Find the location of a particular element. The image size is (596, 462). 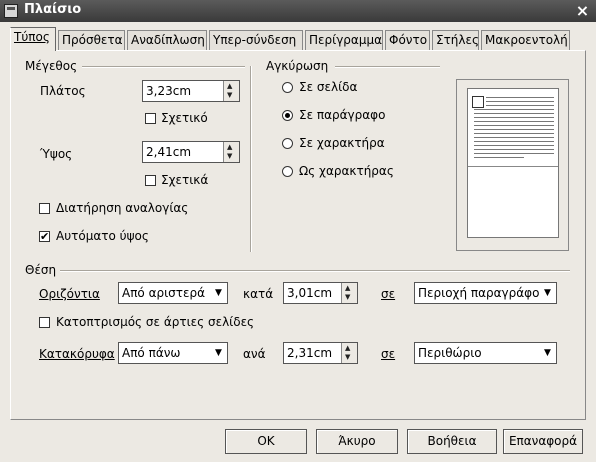

tab-label: Τύπος is located at coordinates (32, 37).